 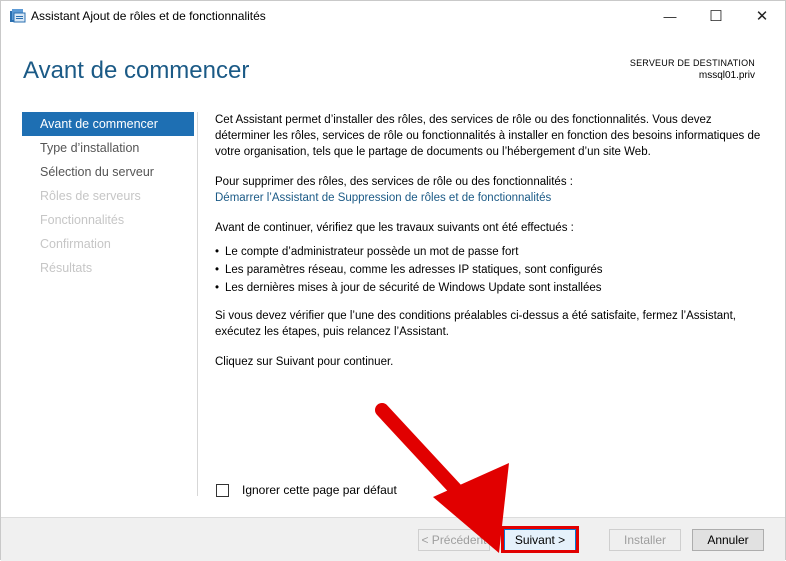 What do you see at coordinates (454, 540) in the screenshot?
I see `previous-button: < Précédent` at bounding box center [454, 540].